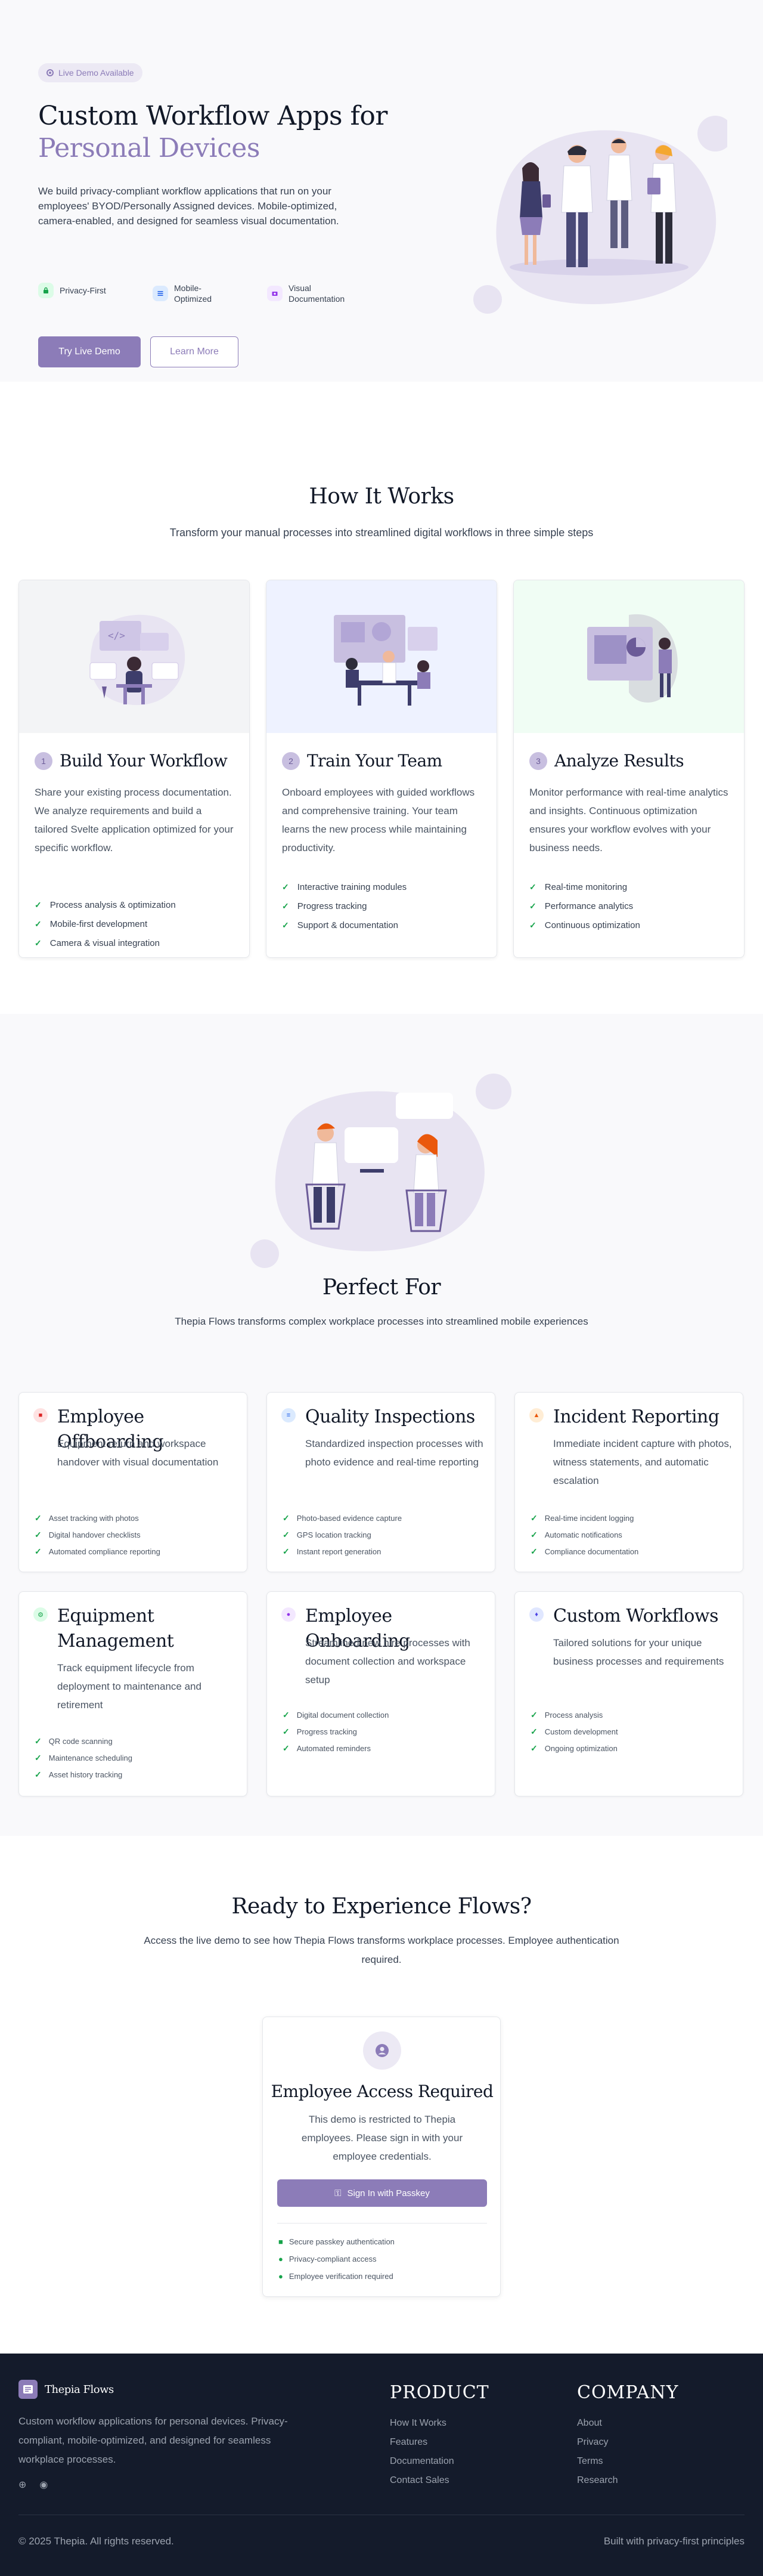 This screenshot has width=763, height=2576. I want to click on use-case-title: Equipment Management, so click(115, 1629).